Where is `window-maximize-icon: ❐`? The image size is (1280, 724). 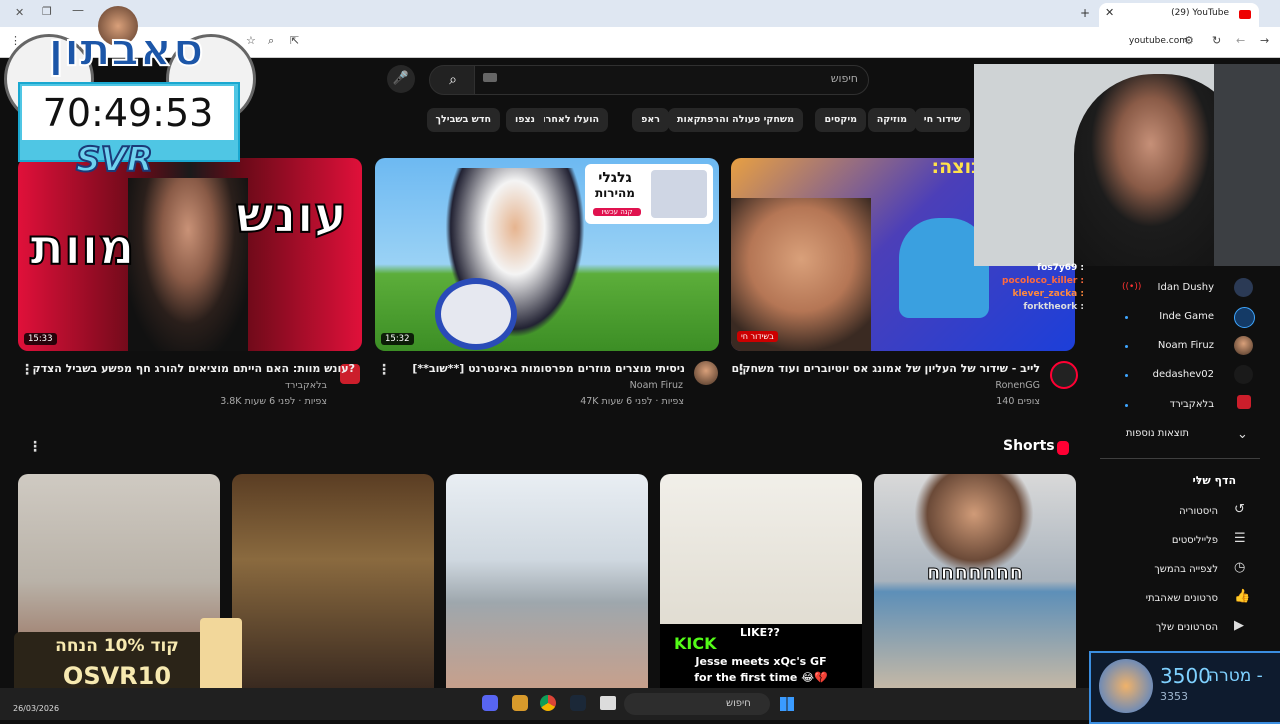
window-maximize-icon: ❐ is located at coordinates (47, 11).